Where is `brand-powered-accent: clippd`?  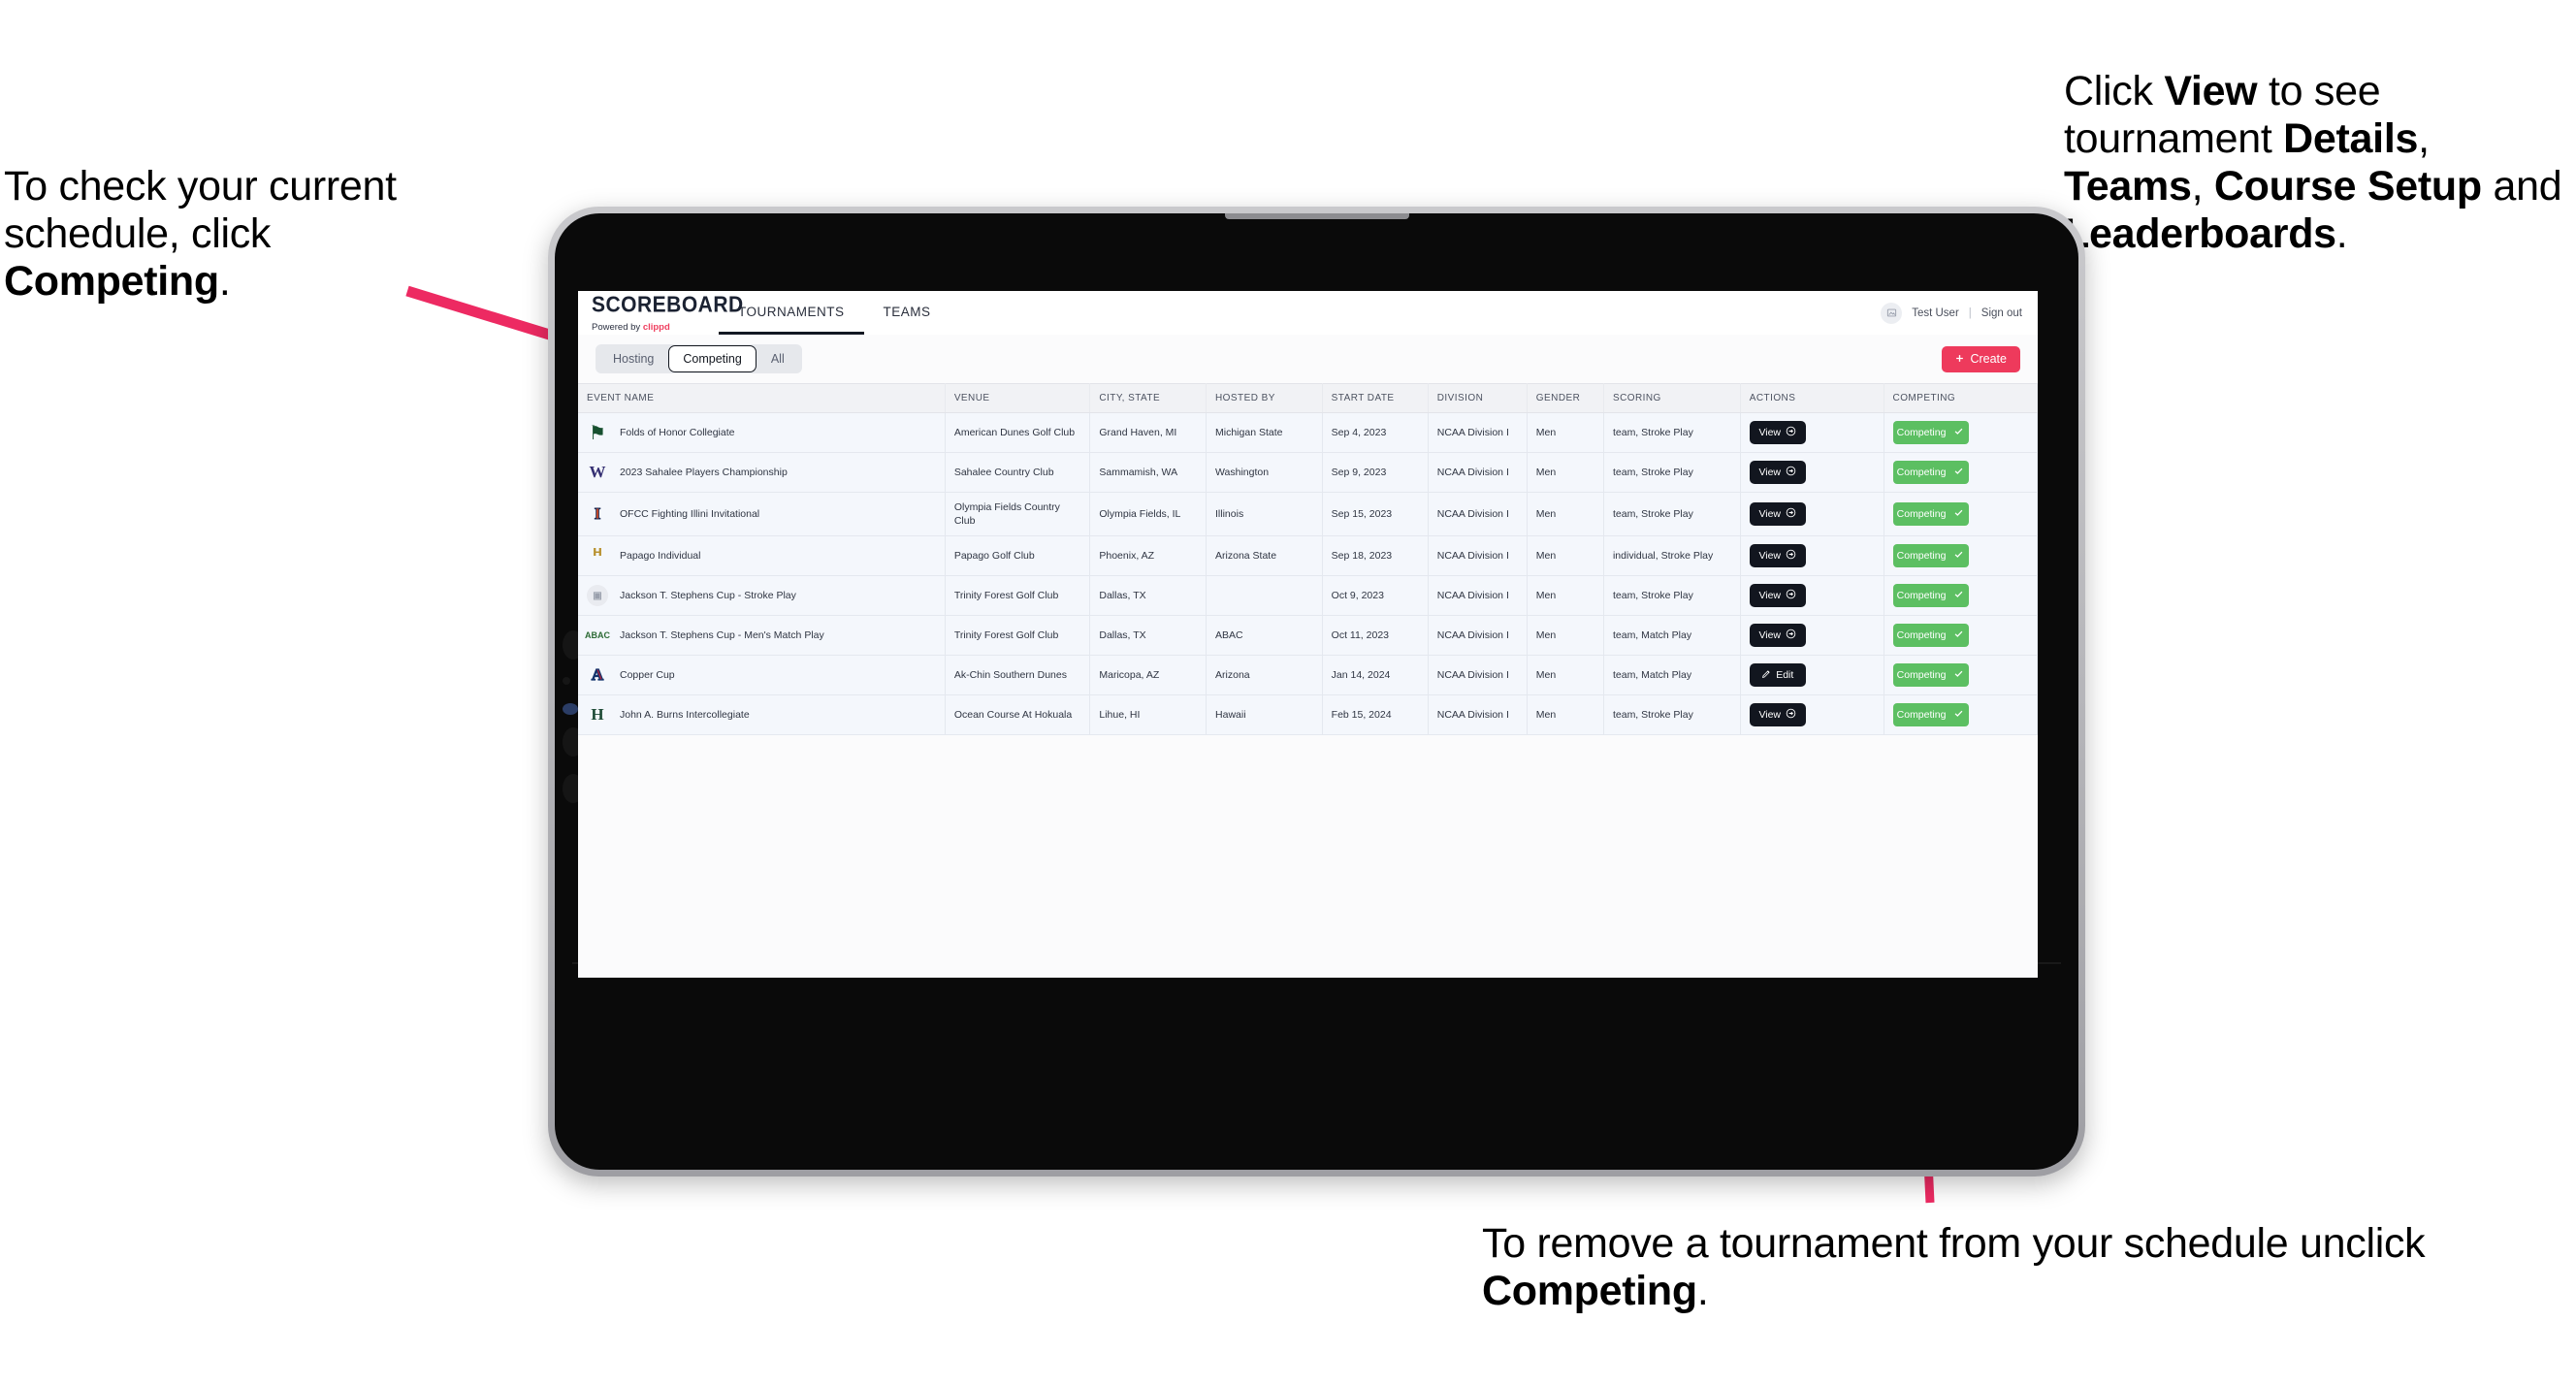
brand-powered-accent: clippd is located at coordinates (656, 327).